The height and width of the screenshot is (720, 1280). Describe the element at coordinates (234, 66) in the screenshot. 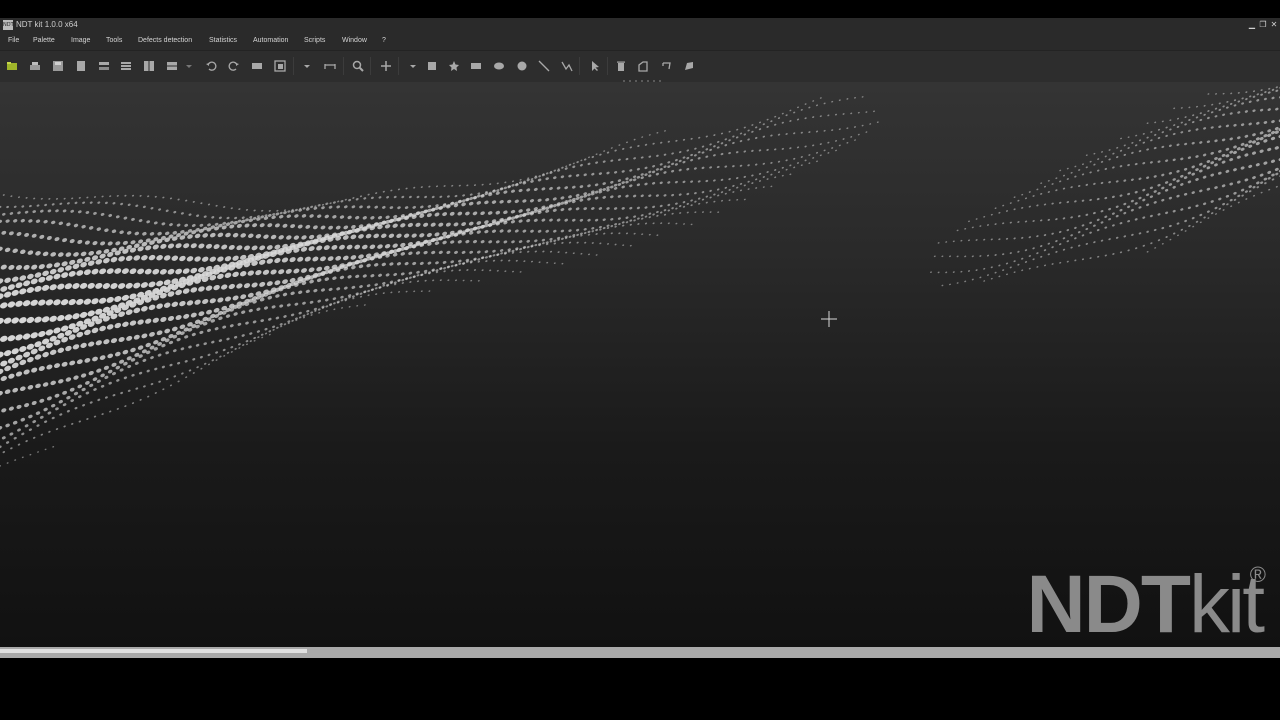

I see `redo-icon` at that location.